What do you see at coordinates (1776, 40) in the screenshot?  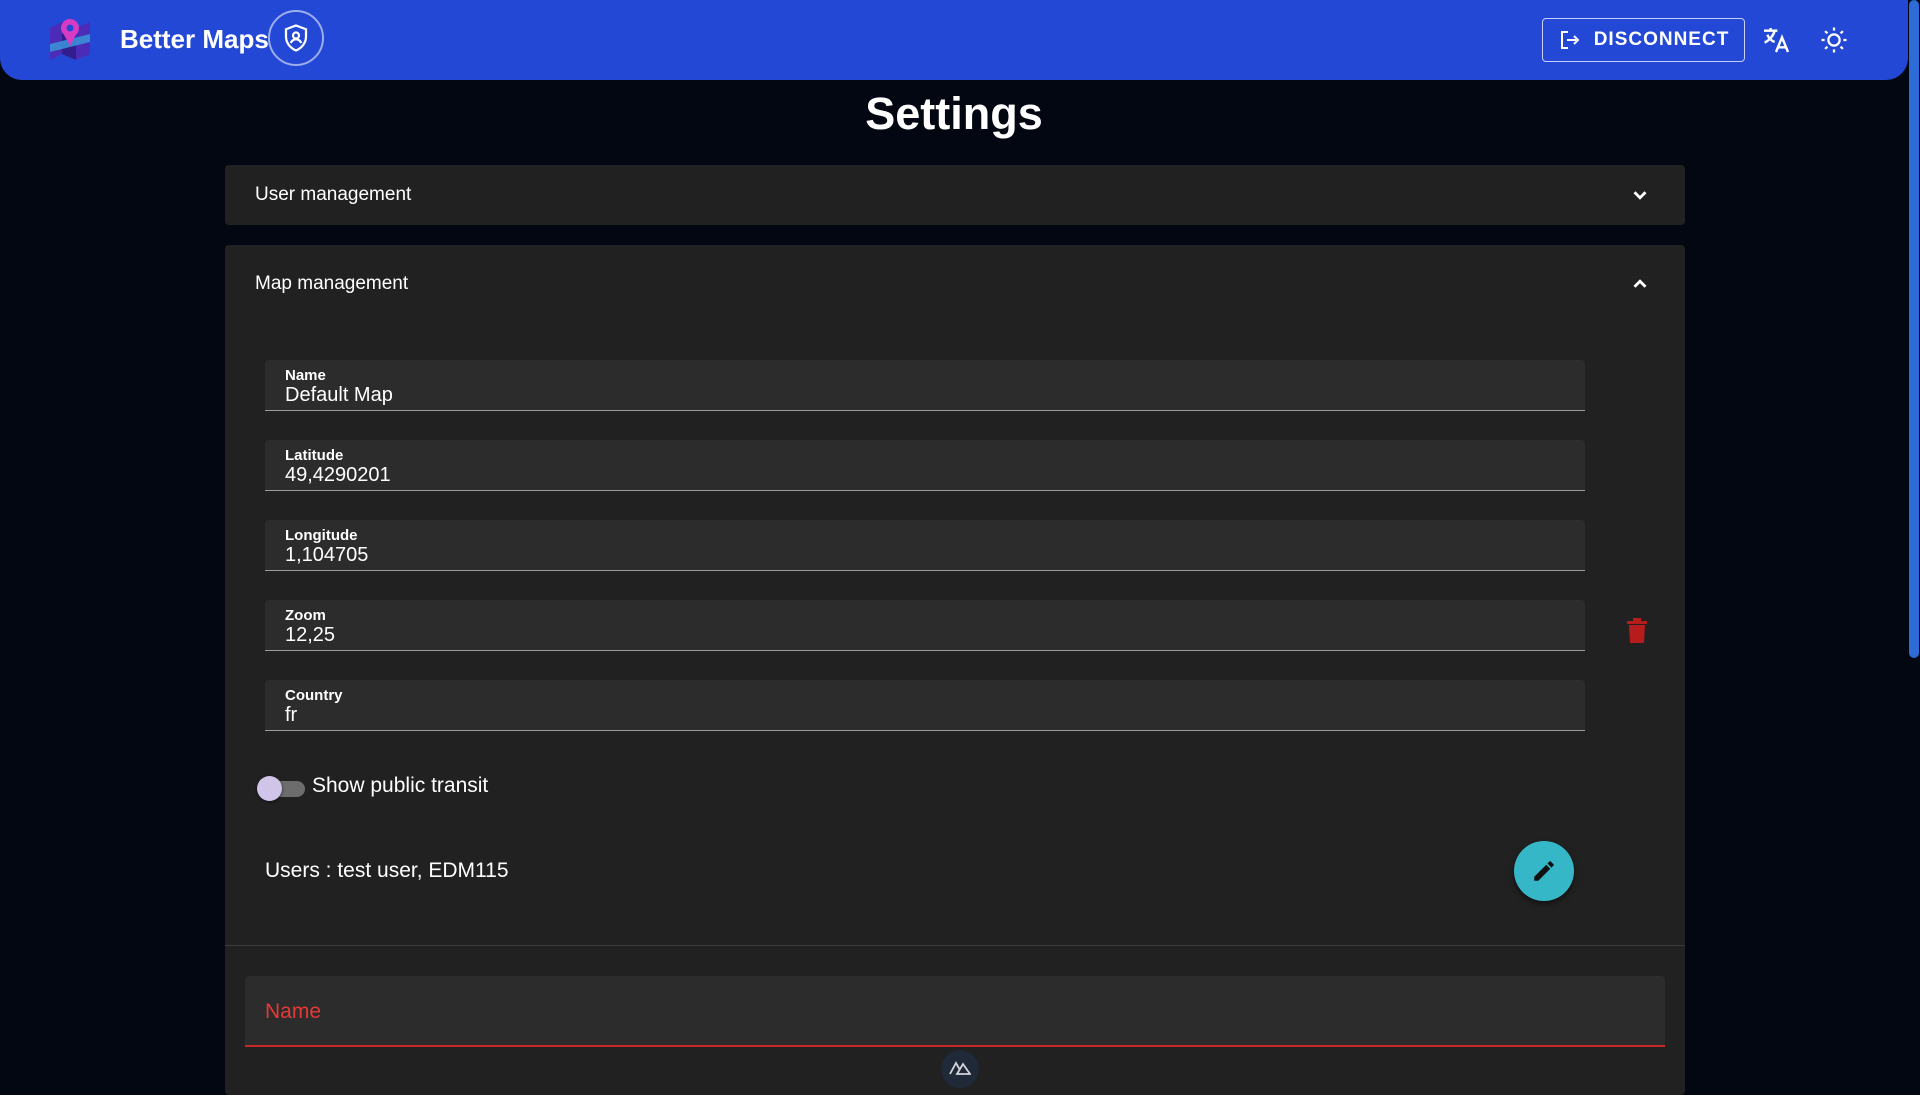 I see `translate-icon` at bounding box center [1776, 40].